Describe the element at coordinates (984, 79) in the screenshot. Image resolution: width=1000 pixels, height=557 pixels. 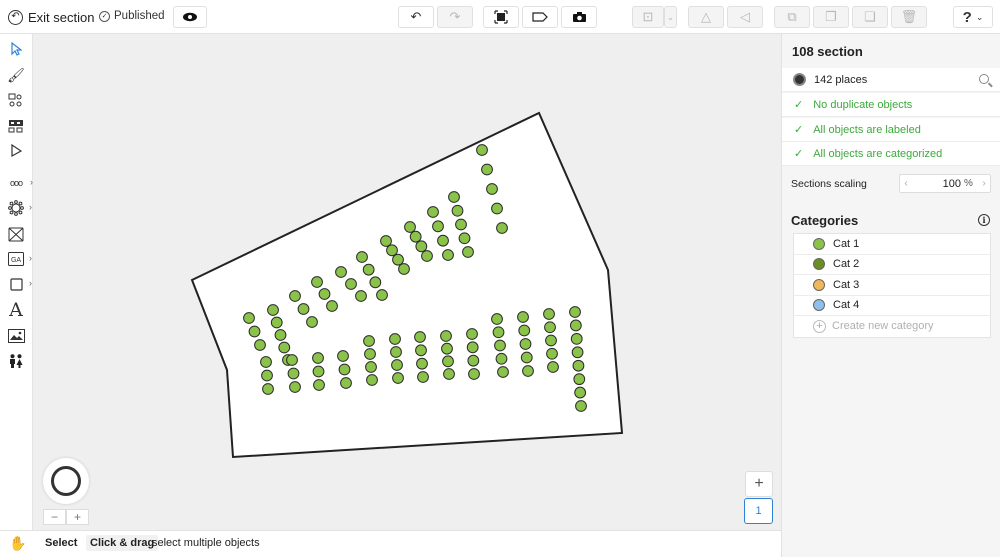
I see `search-icon` at that location.